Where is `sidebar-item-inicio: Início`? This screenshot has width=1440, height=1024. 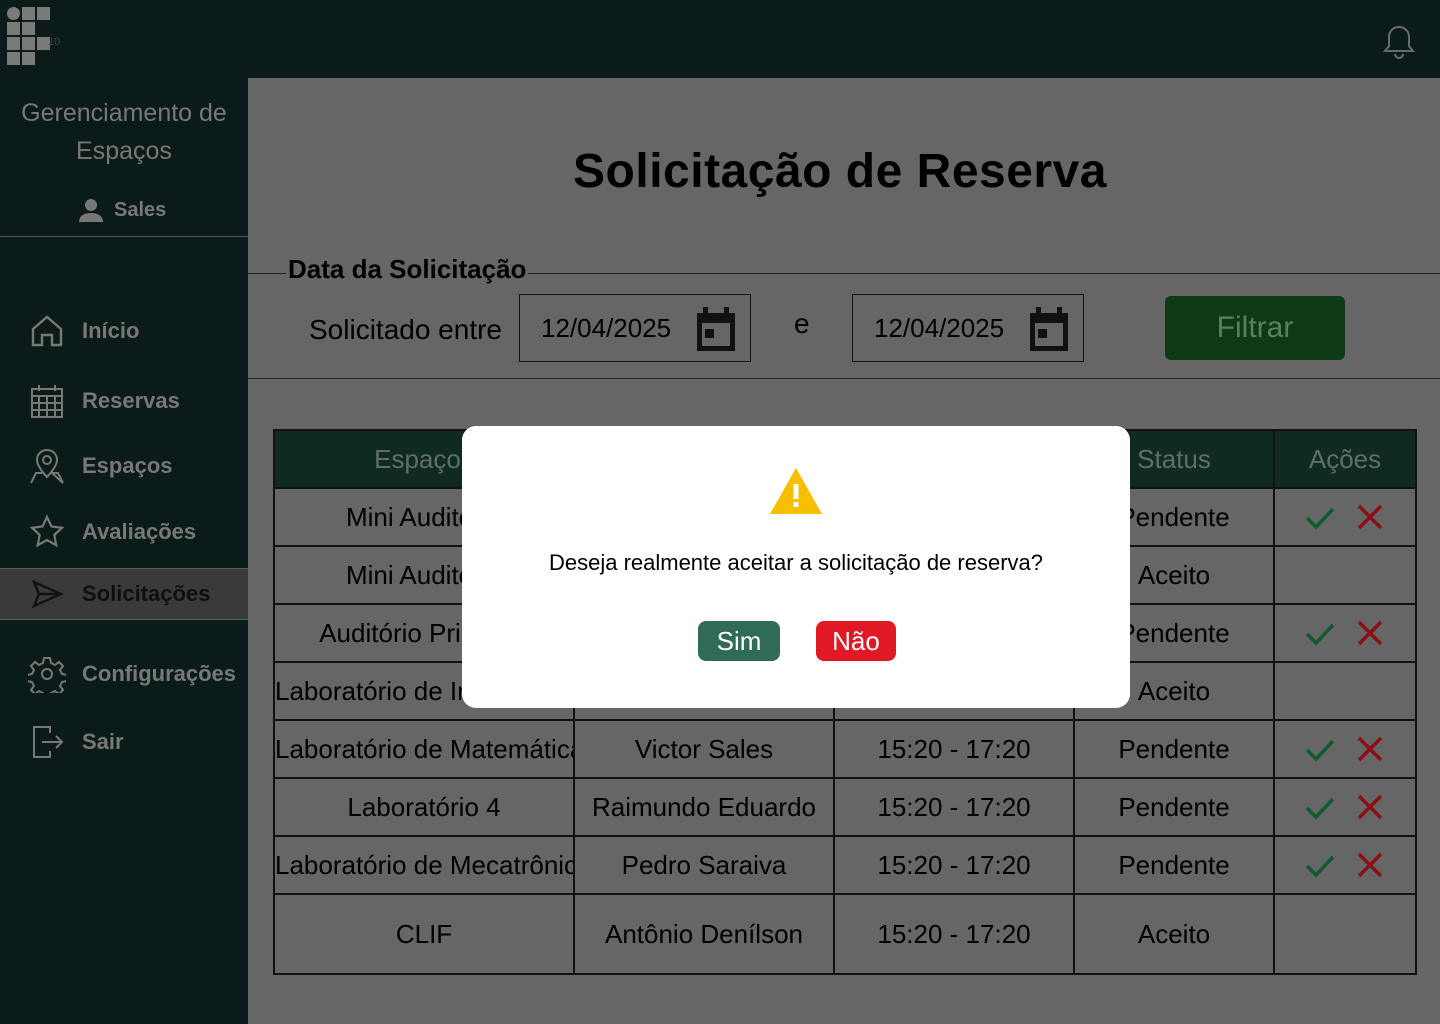 sidebar-item-inicio: Início is located at coordinates (124, 331).